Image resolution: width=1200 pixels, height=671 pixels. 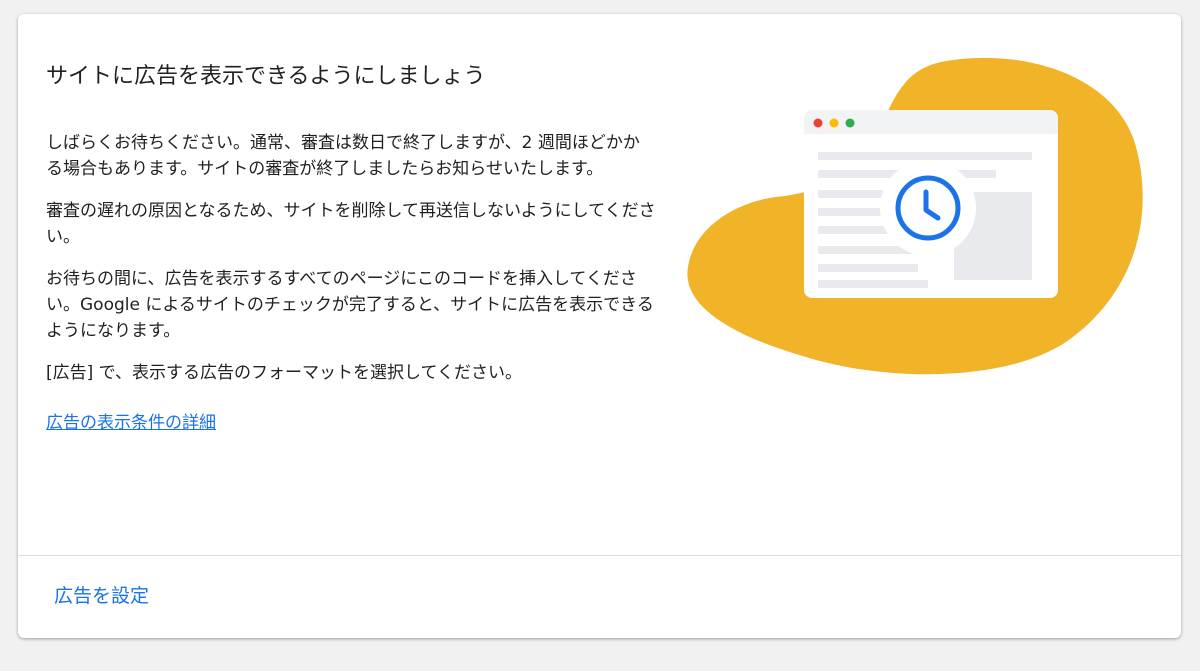 I want to click on paragraph-ad-format: [広告] で、表示する広告のフォーマットを選択してください。, so click(x=284, y=373).